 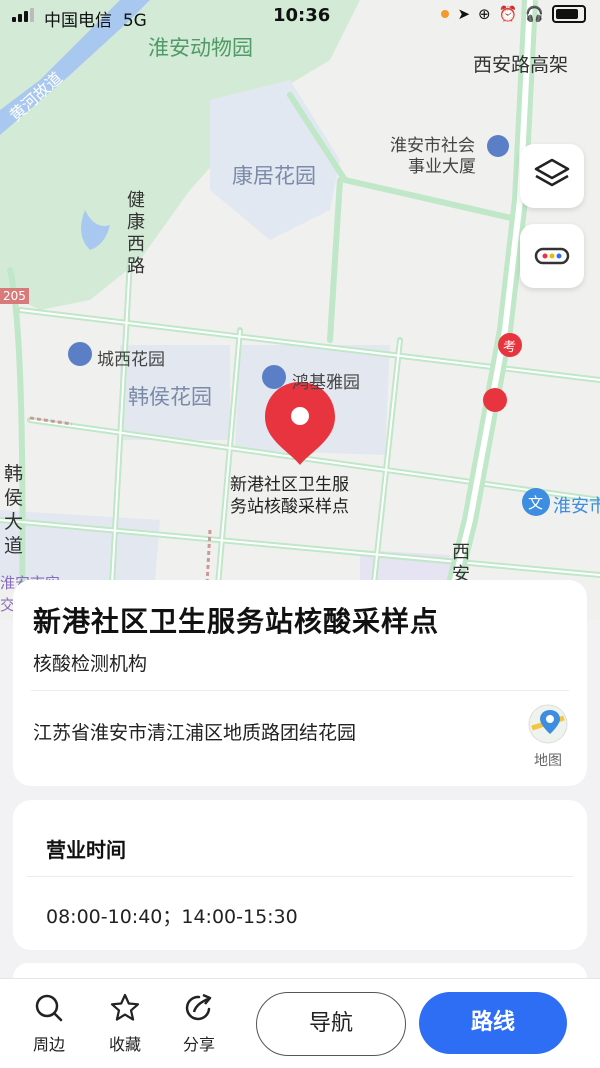 What do you see at coordinates (576, 506) in the screenshot?
I see `huai-an-right-label: 淮安市` at bounding box center [576, 506].